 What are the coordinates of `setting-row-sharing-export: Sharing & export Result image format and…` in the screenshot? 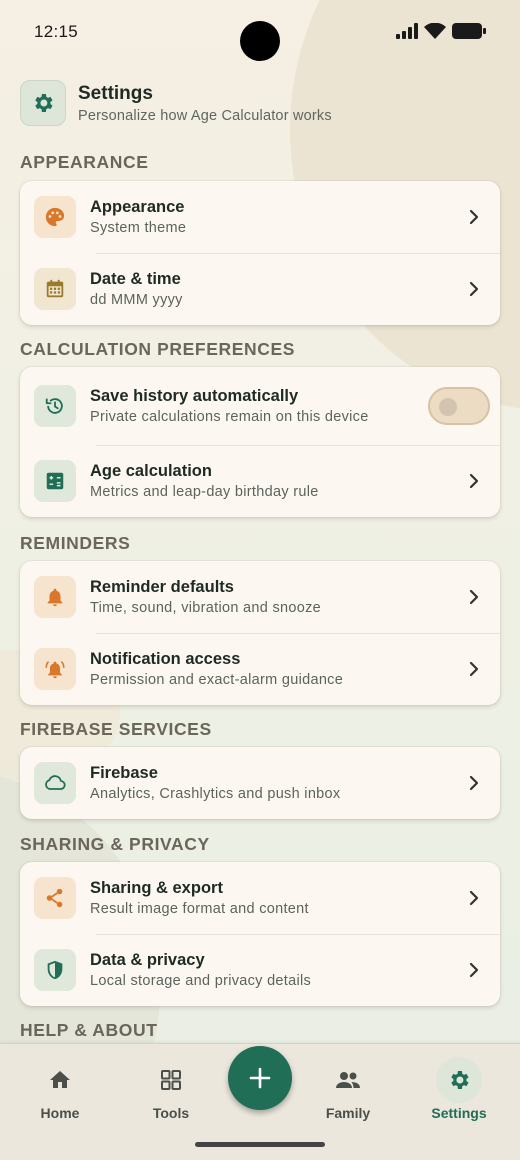 It's located at (260, 898).